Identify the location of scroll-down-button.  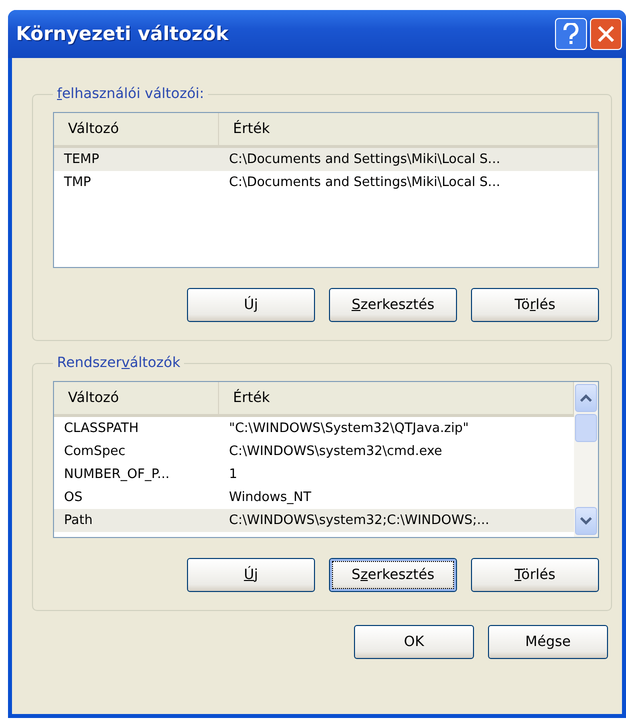
(586, 521).